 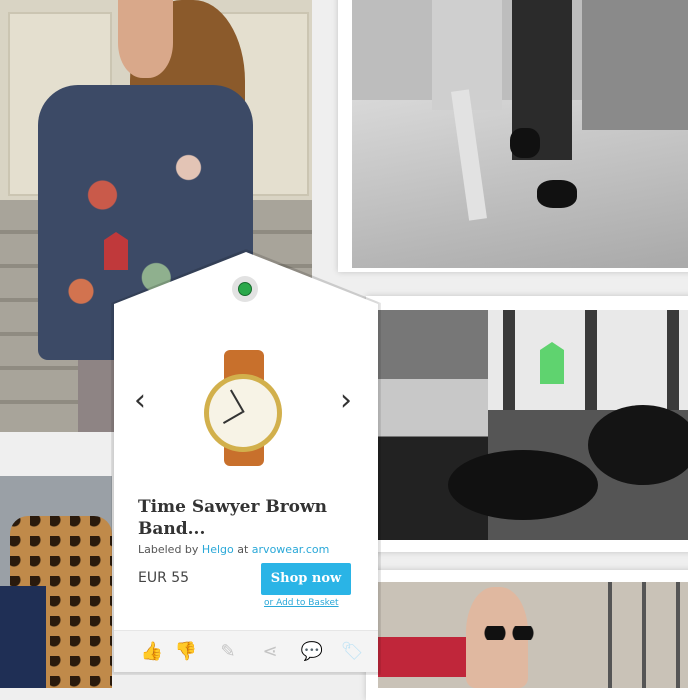 I want to click on table-right, so click(x=638, y=445).